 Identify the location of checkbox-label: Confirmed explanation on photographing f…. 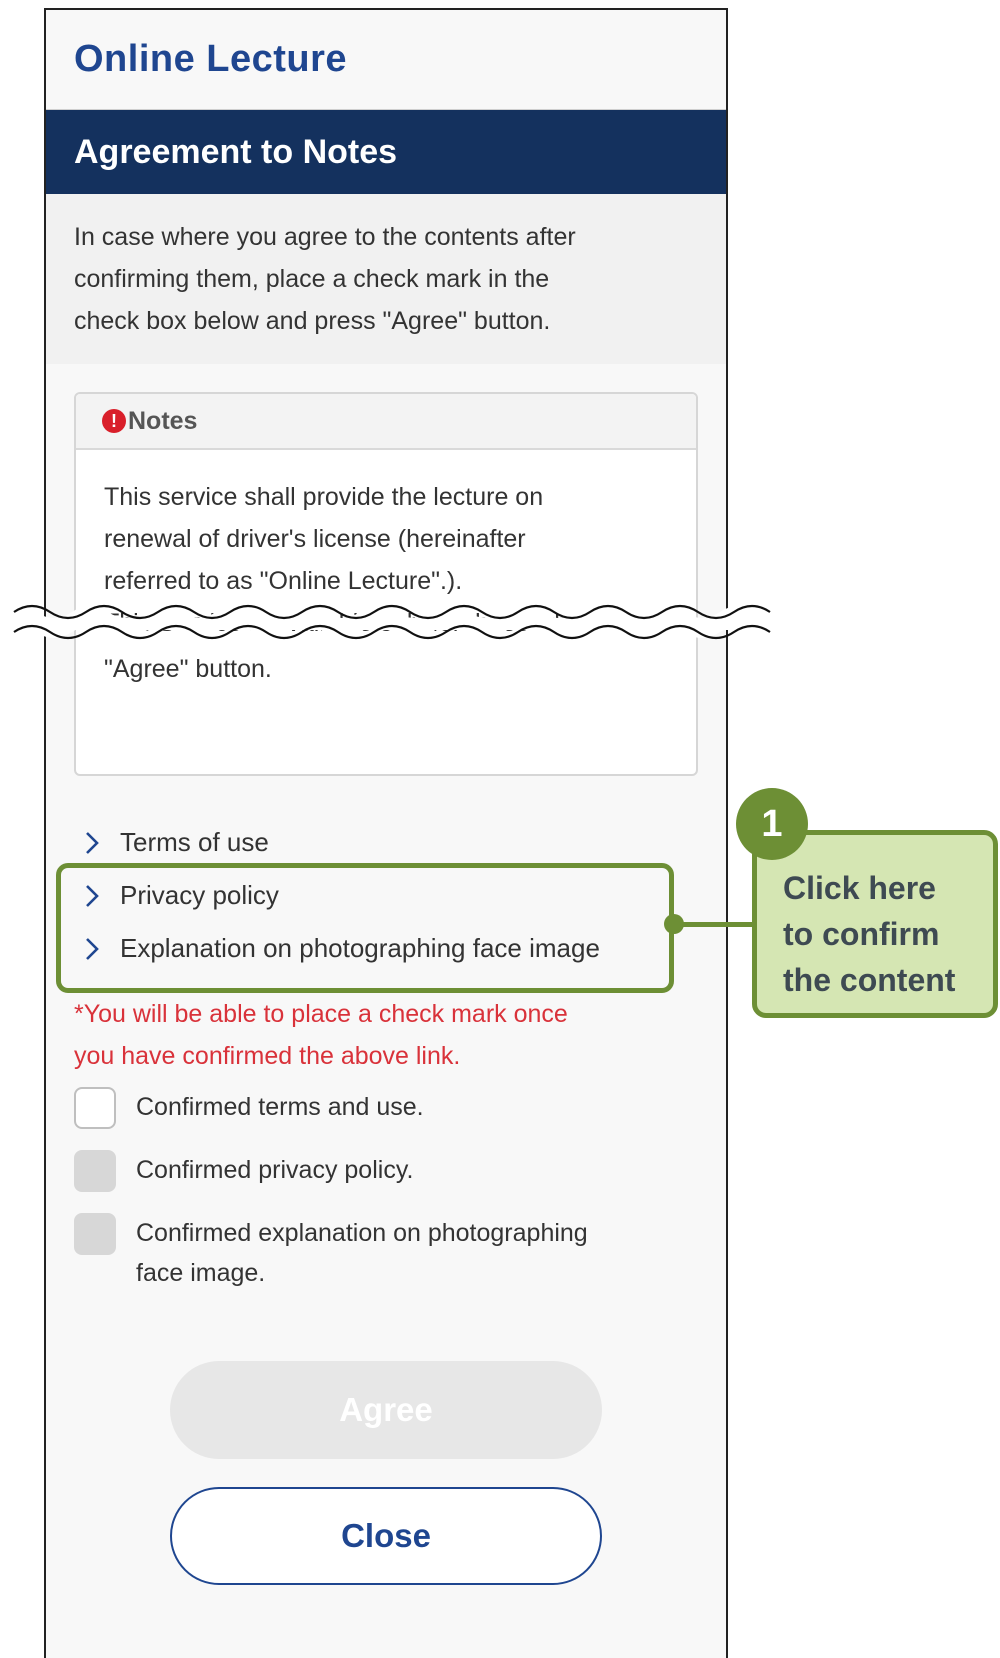
(362, 1253).